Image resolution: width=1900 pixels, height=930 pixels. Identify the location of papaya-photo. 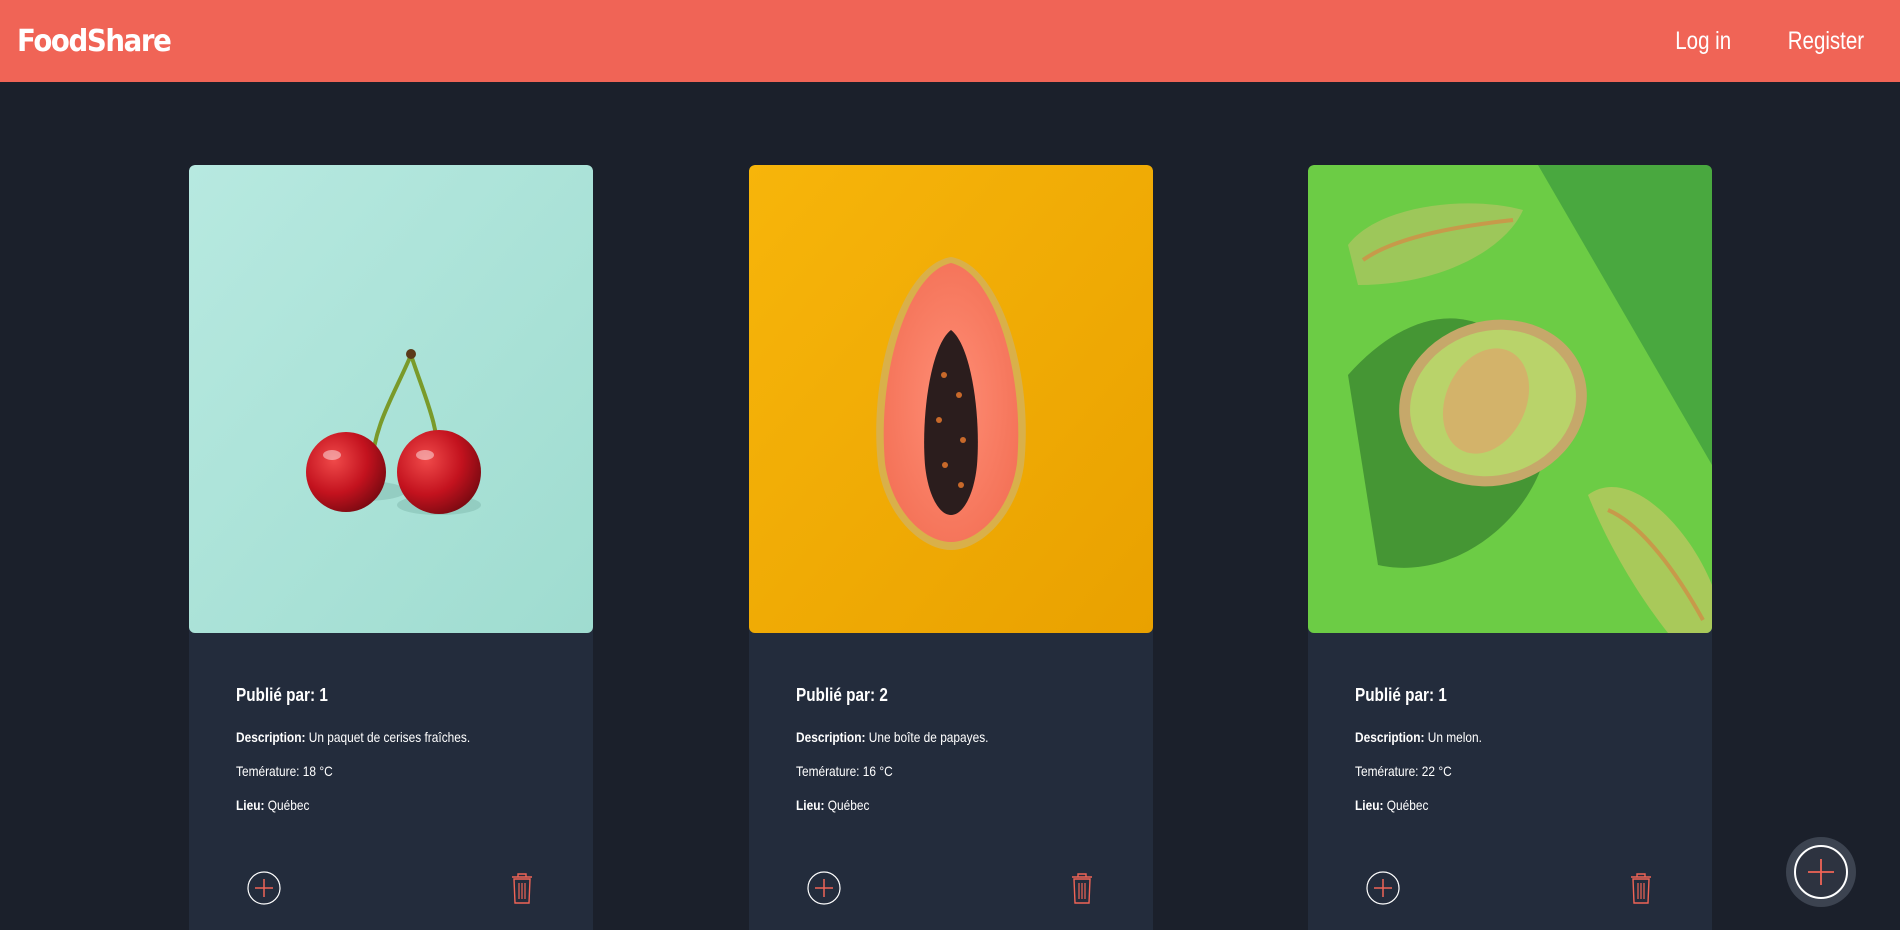
(951, 399).